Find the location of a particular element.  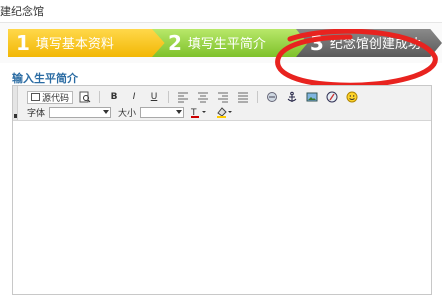

step-label: 填写基本资料 is located at coordinates (74, 44).